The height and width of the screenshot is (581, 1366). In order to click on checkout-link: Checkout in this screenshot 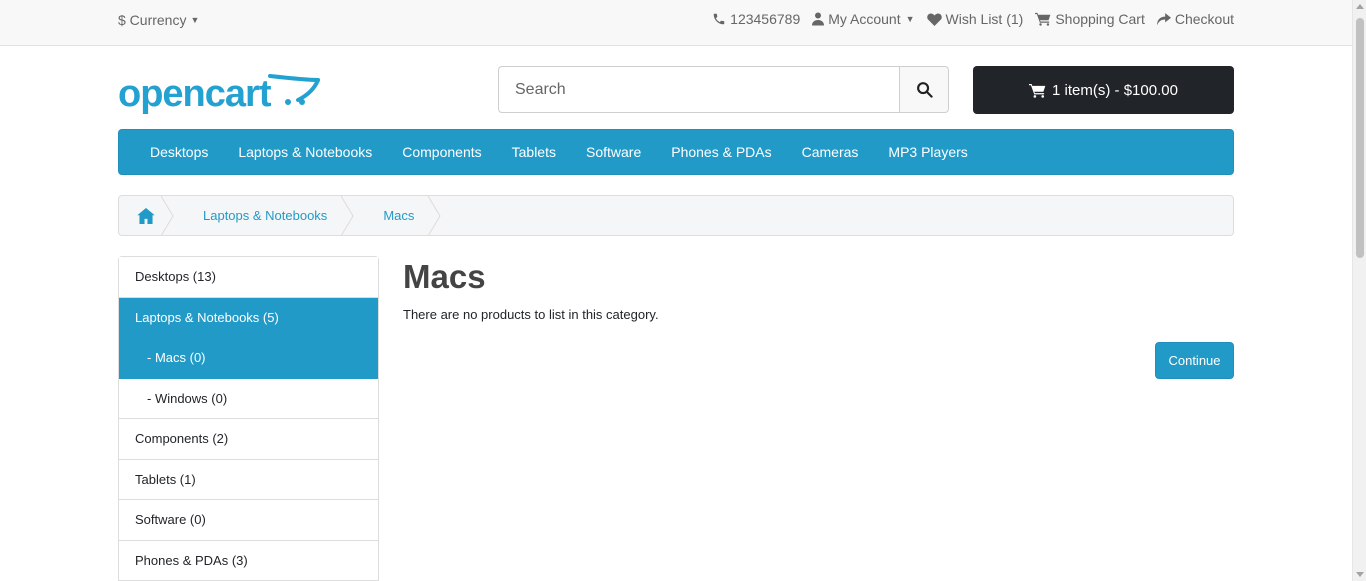, I will do `click(1195, 19)`.